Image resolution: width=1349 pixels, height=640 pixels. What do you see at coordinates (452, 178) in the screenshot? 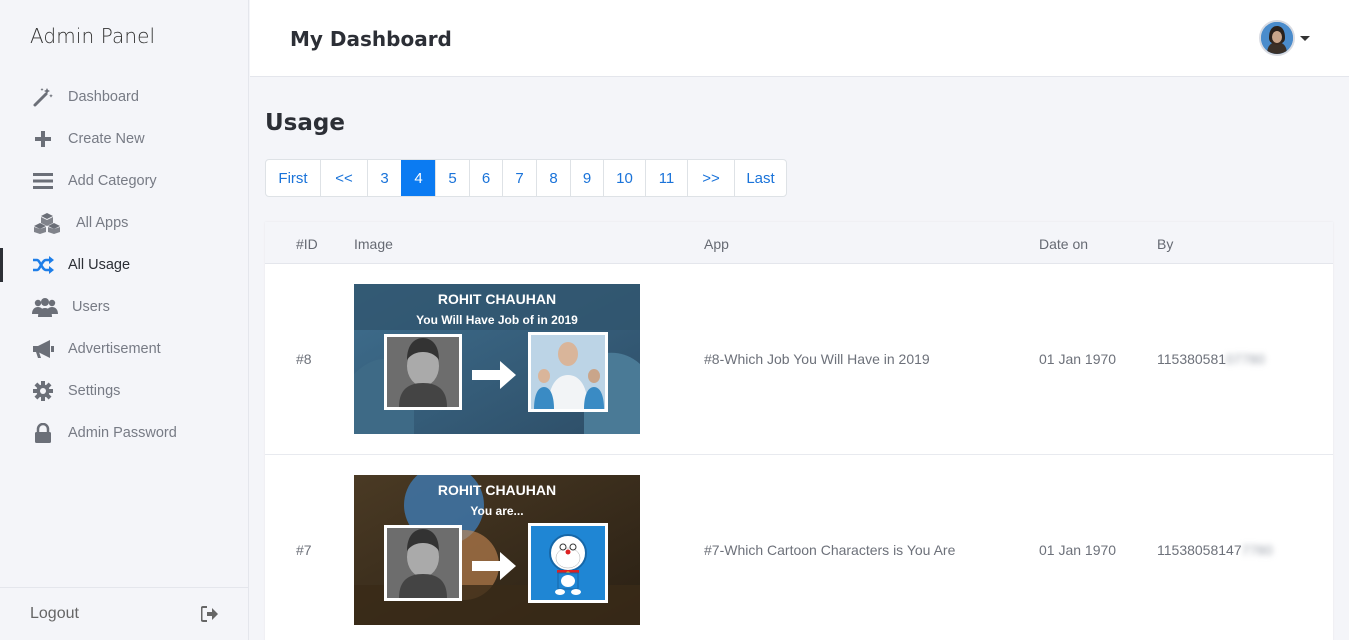
I see `page-5: 5` at bounding box center [452, 178].